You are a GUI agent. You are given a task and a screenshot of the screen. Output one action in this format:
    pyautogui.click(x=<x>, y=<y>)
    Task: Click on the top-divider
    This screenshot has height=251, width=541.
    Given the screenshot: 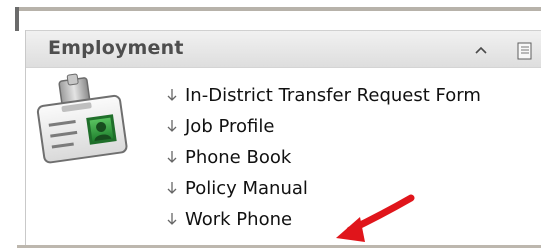 What is the action you would take?
    pyautogui.click(x=279, y=9)
    